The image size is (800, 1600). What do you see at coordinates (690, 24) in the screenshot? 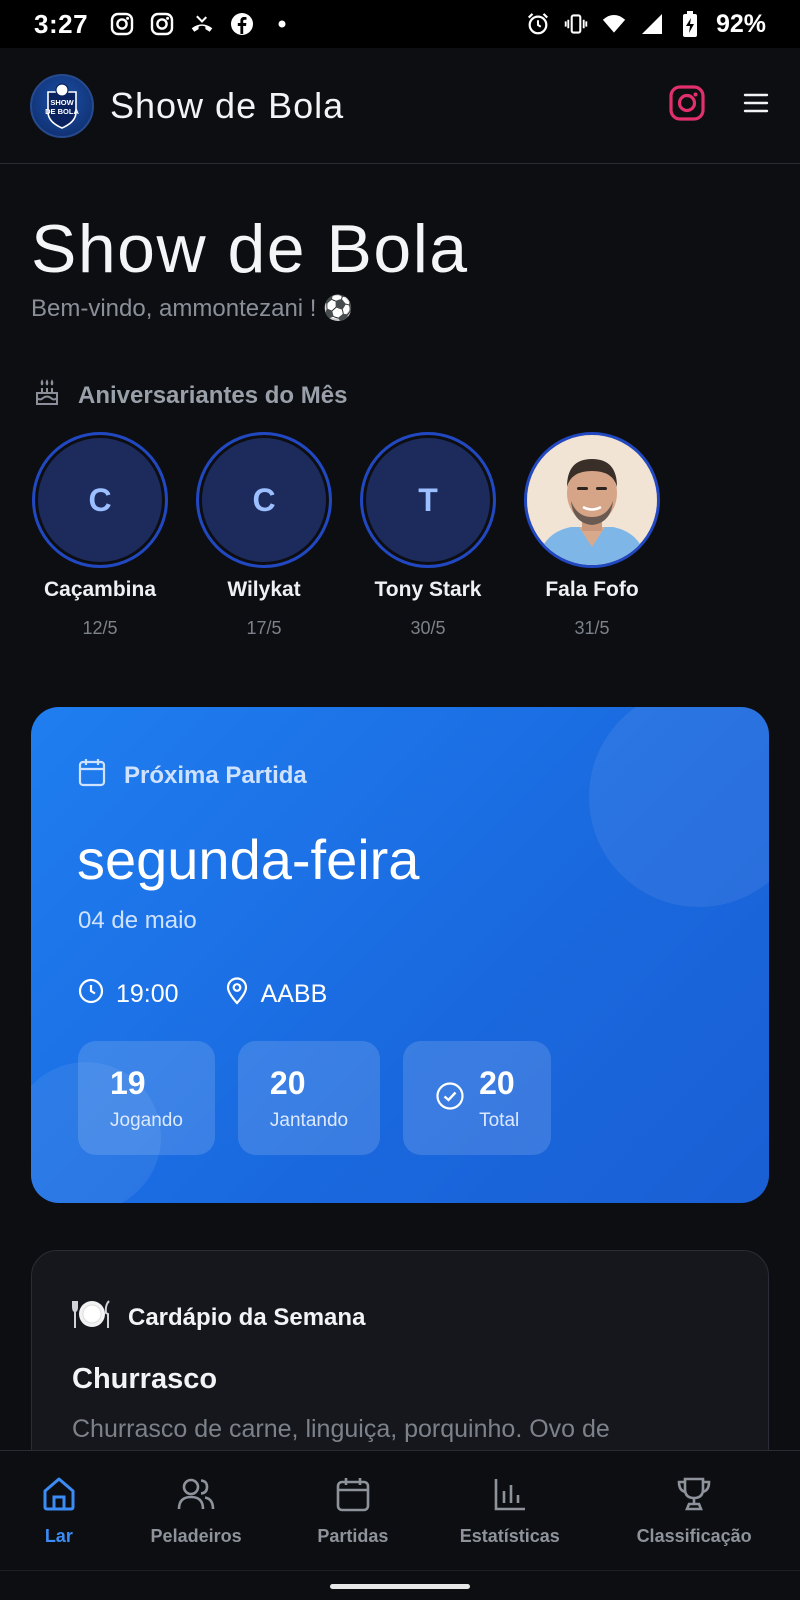
I see `battery-charging-icon` at bounding box center [690, 24].